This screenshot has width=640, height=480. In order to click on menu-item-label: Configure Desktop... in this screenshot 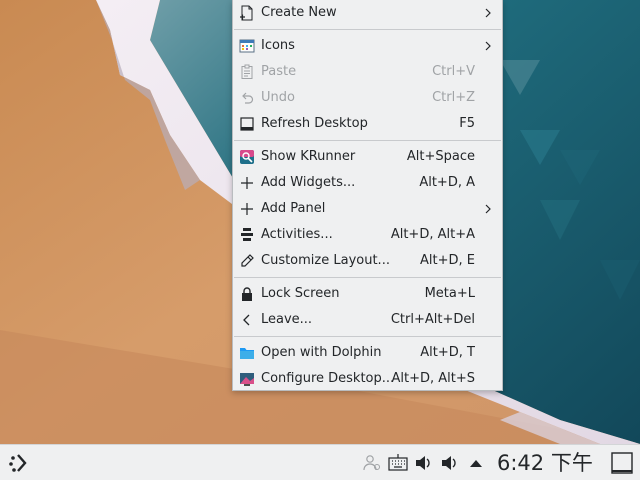, I will do `click(328, 378)`.